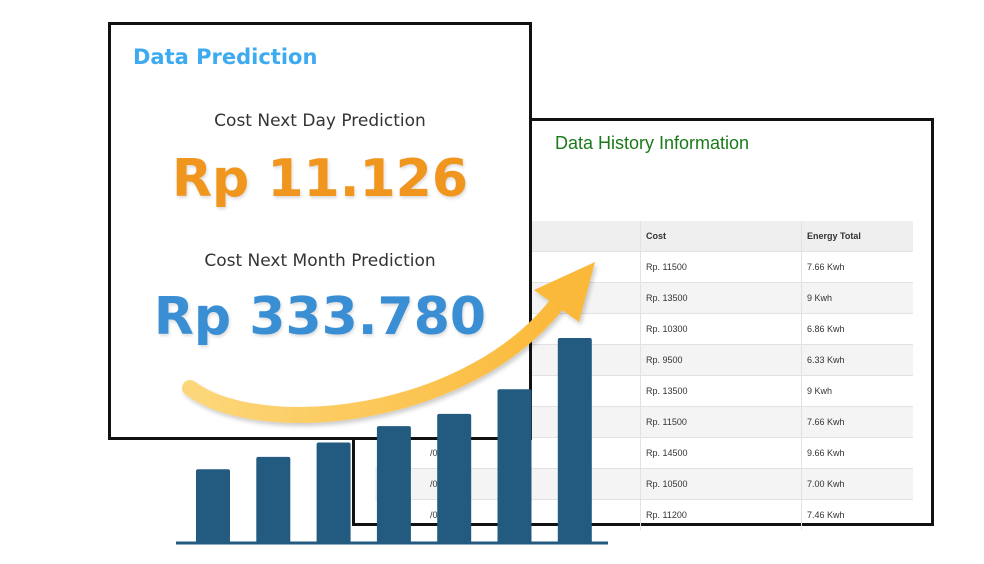 This screenshot has width=984, height=564. I want to click on cell-energy: 7.46 Kwh, so click(857, 514).